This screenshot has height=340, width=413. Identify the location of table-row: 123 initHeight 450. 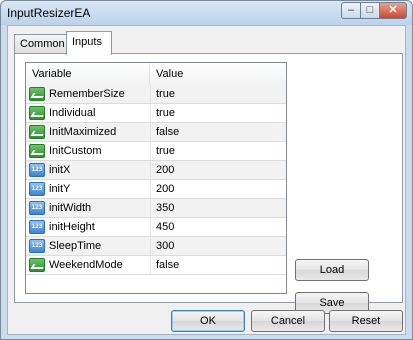
(156, 227).